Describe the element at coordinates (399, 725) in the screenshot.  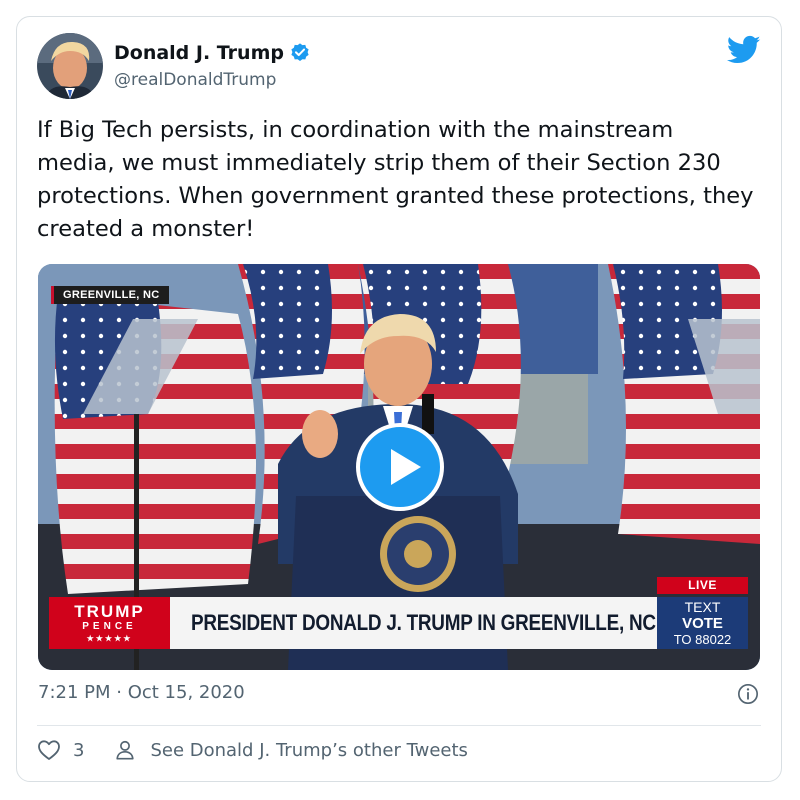
I see `divider` at that location.